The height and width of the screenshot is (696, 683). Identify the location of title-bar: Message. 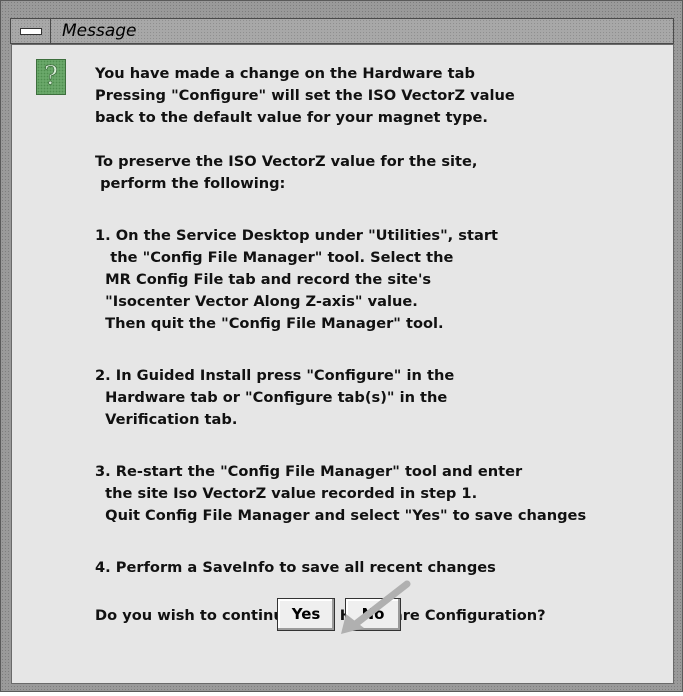
(342, 31).